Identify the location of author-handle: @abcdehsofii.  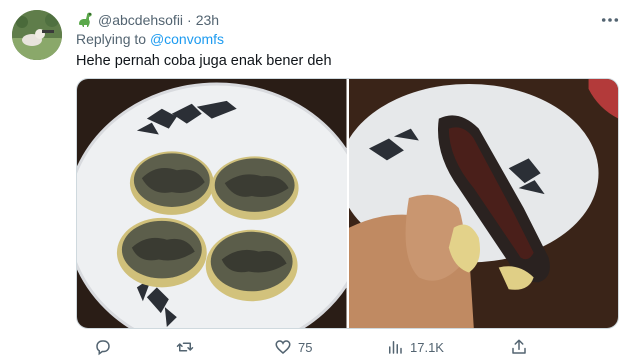
(140, 20).